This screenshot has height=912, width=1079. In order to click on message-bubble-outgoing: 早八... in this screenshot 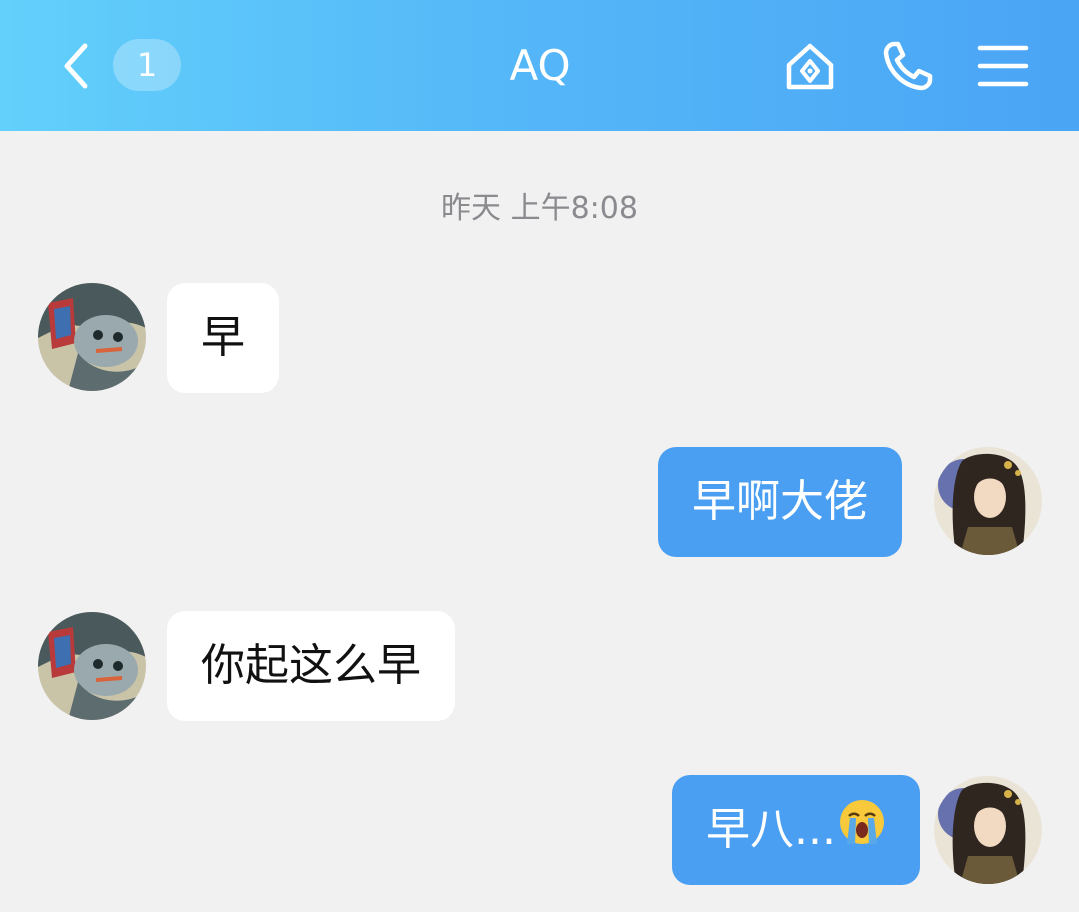, I will do `click(796, 830)`.